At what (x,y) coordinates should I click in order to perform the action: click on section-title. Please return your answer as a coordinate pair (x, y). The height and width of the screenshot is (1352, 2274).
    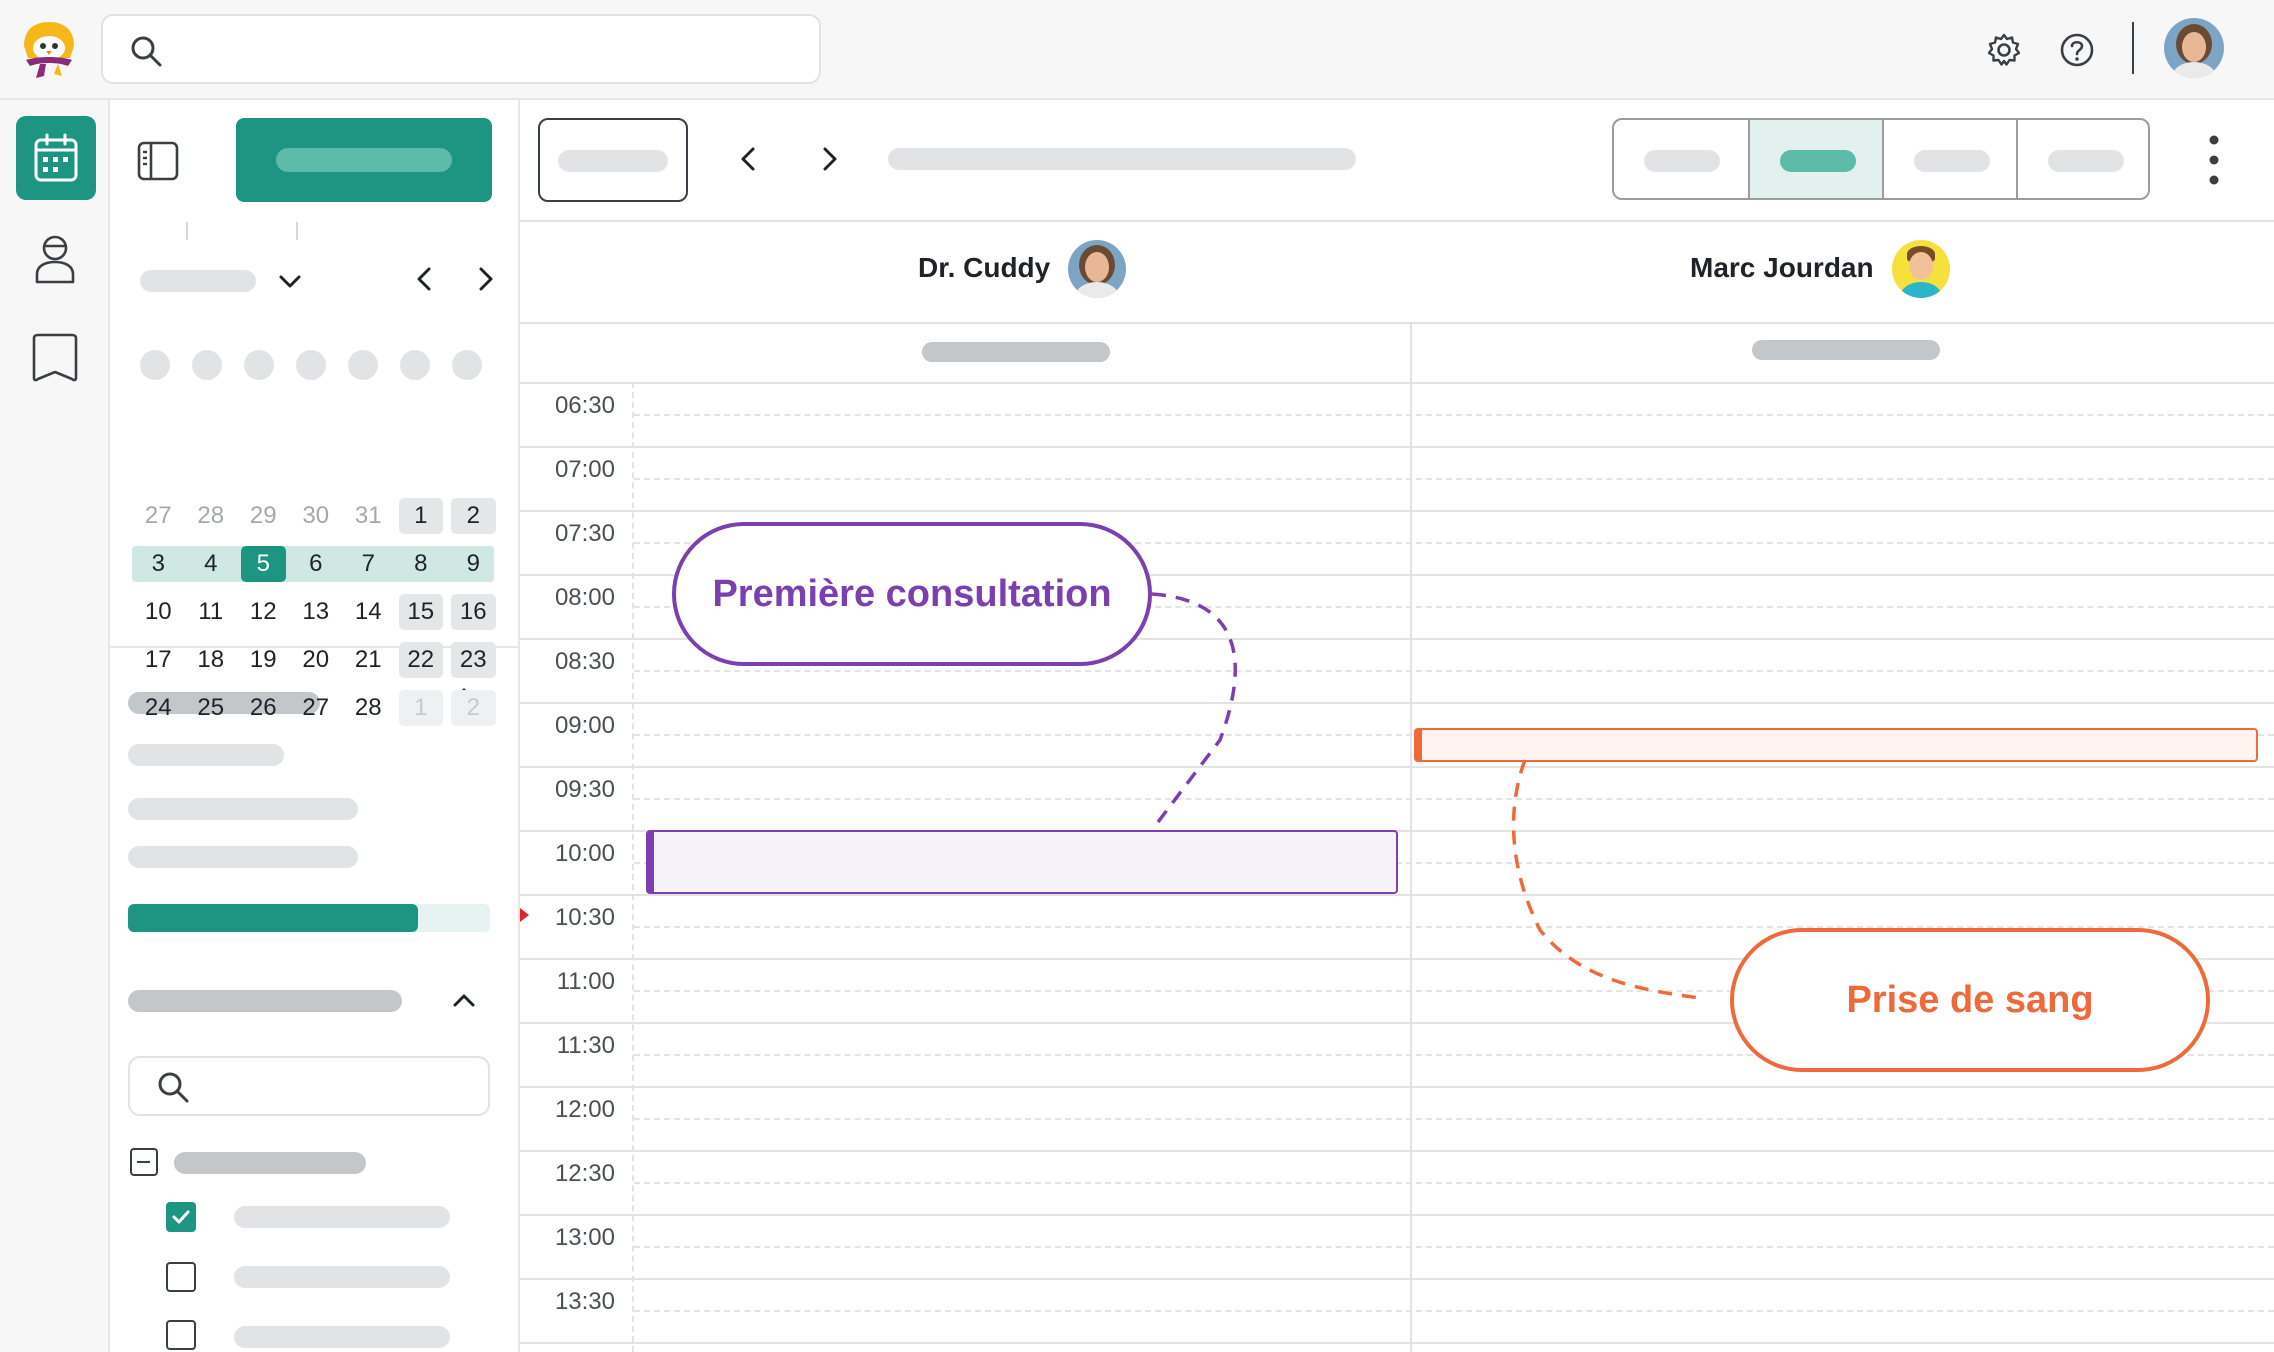
    Looking at the image, I should click on (265, 1001).